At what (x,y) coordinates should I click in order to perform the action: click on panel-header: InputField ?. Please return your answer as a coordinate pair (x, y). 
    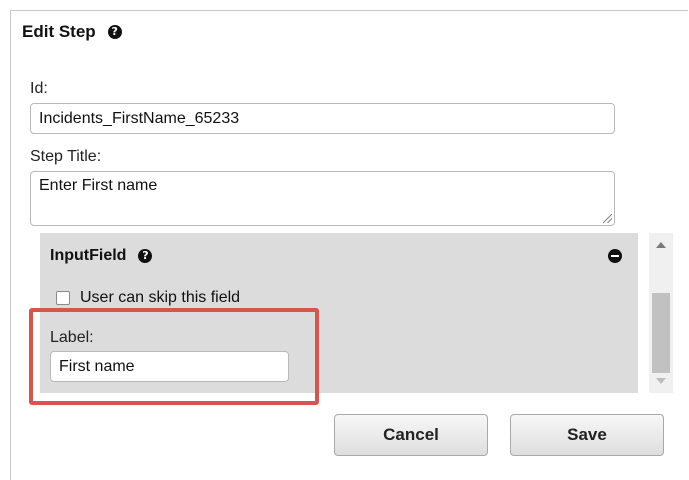
    Looking at the image, I should click on (101, 256).